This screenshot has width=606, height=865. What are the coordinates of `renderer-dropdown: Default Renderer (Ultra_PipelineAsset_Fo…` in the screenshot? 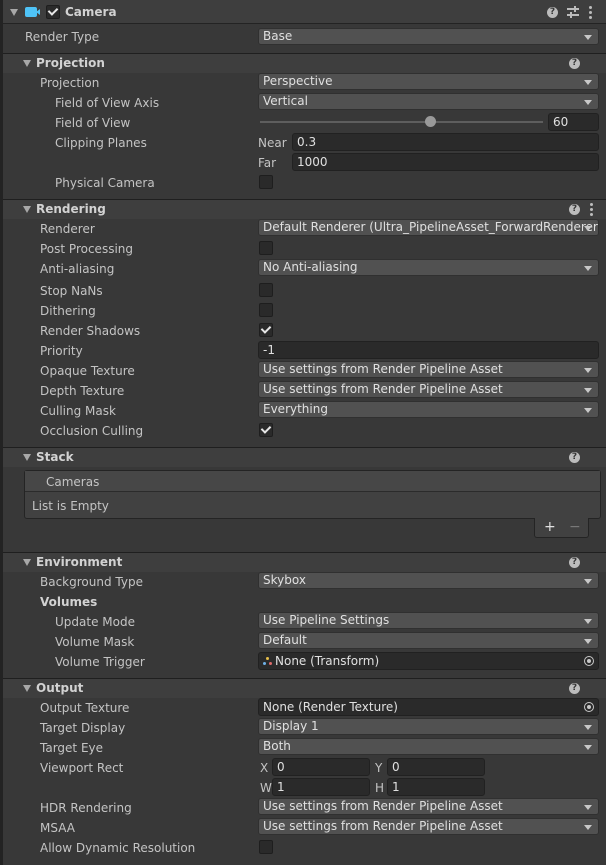 It's located at (428, 227).